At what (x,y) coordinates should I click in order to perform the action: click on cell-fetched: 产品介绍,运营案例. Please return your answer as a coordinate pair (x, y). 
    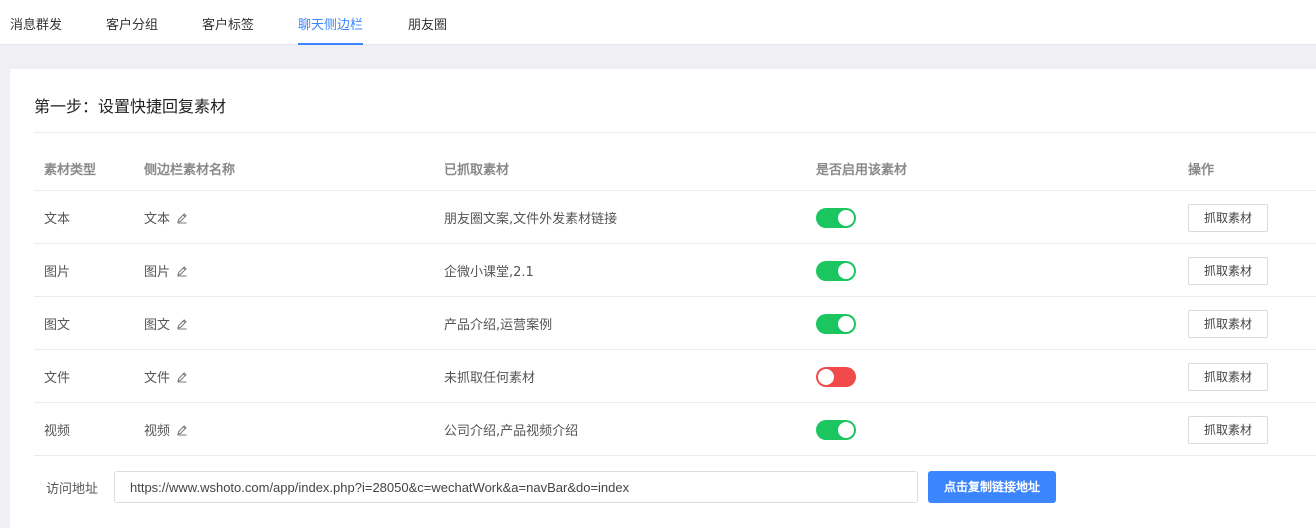
    Looking at the image, I should click on (498, 325).